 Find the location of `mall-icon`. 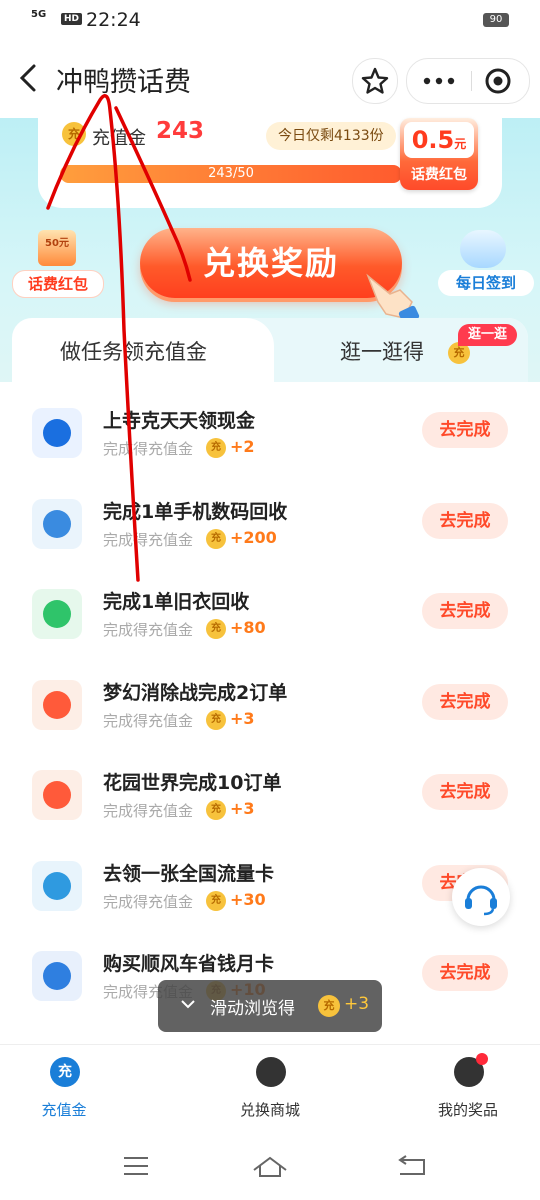

mall-icon is located at coordinates (271, 1072).